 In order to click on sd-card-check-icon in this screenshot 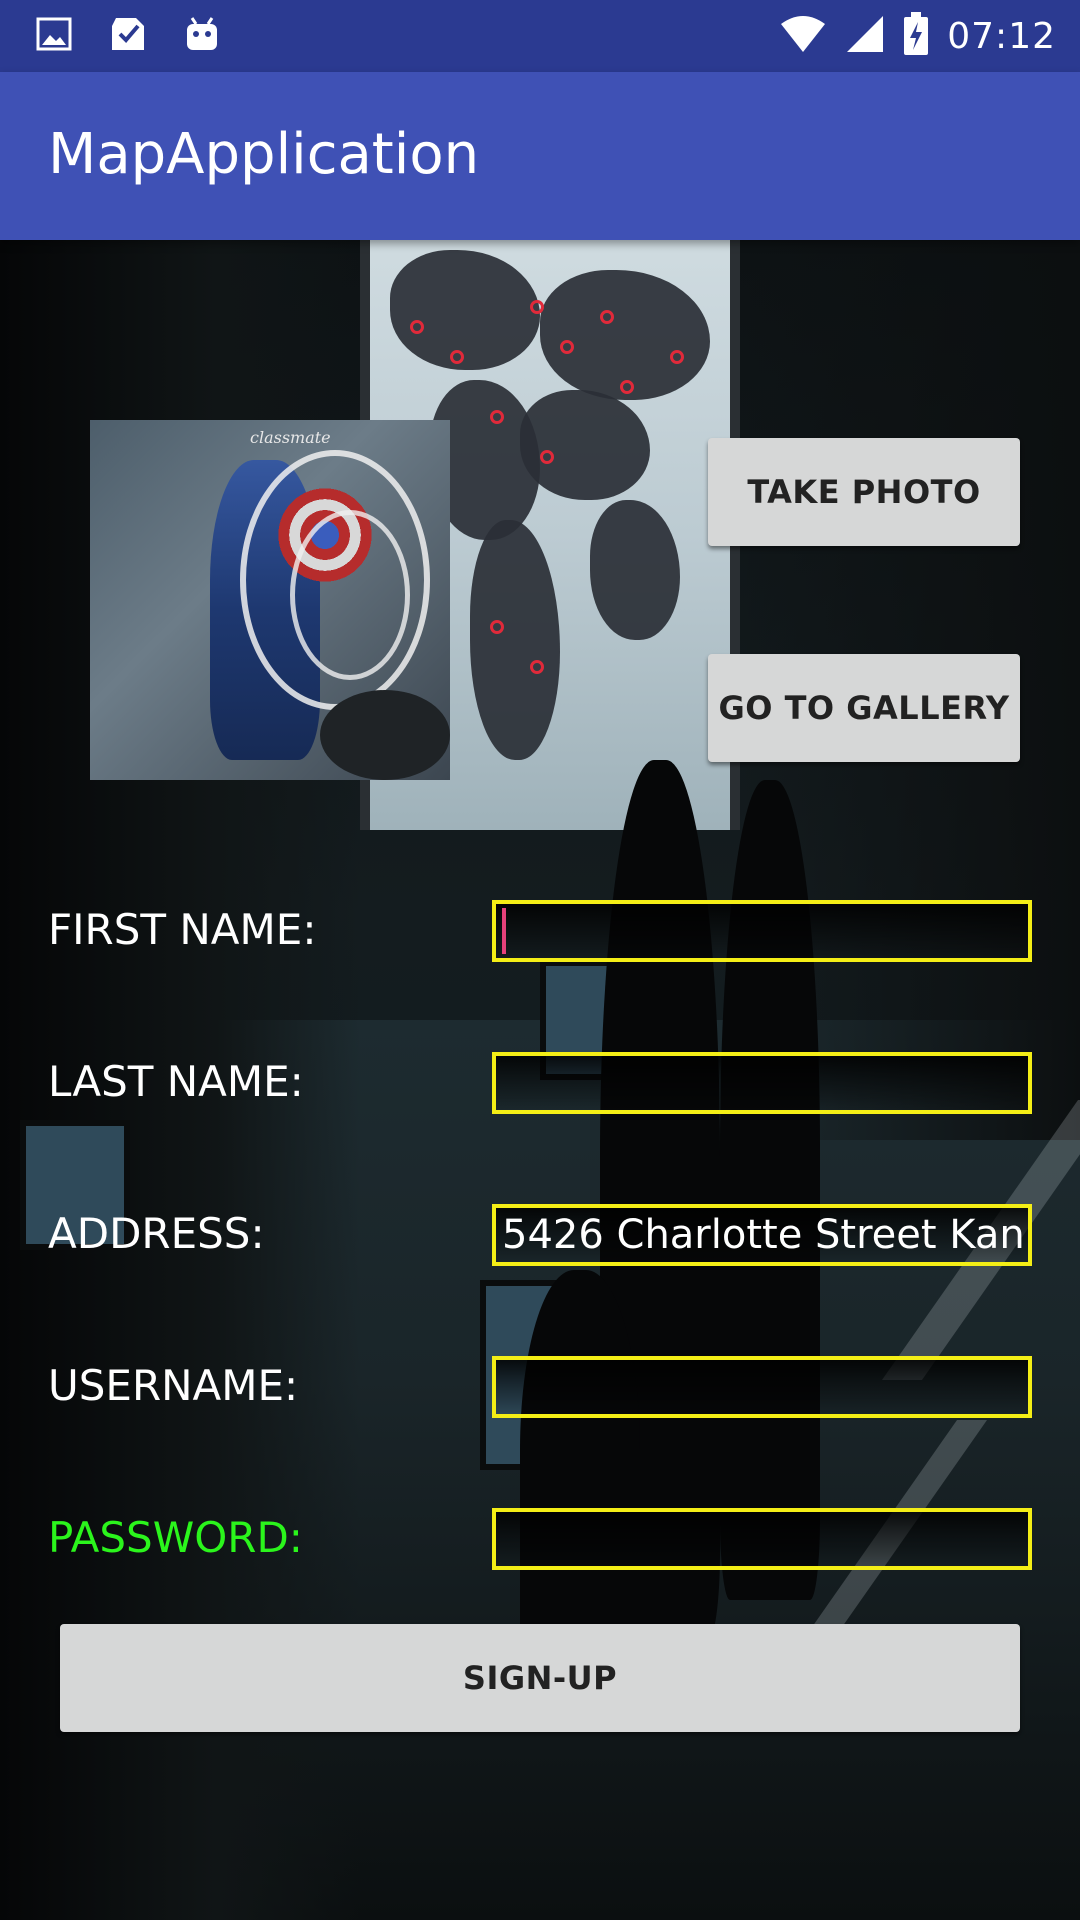, I will do `click(128, 36)`.